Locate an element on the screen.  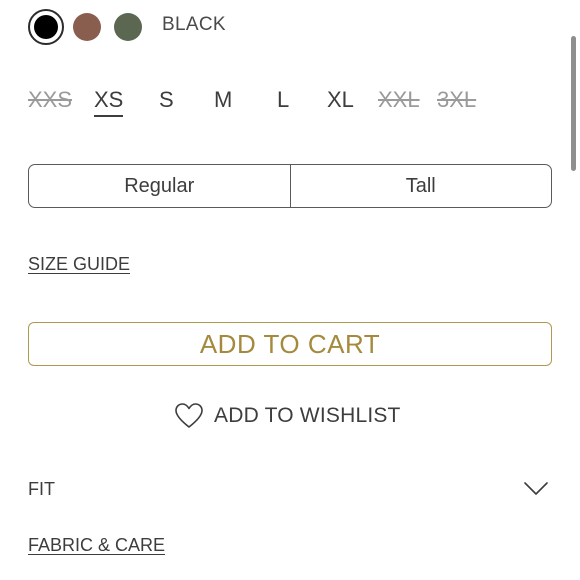
chevron-down-icon is located at coordinates (536, 489).